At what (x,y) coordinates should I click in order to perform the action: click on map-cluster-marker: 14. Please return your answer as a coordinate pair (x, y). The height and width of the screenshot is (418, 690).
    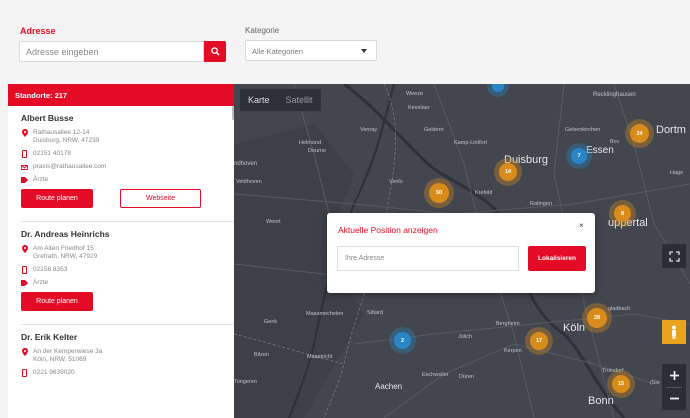
    Looking at the image, I should click on (508, 172).